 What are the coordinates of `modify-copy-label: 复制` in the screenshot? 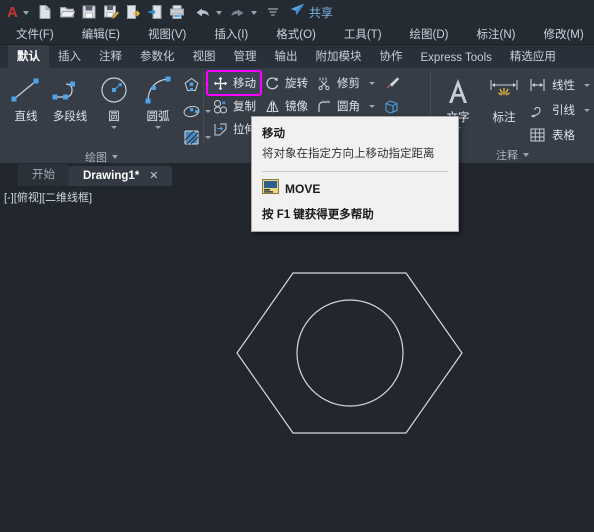 It's located at (244, 107).